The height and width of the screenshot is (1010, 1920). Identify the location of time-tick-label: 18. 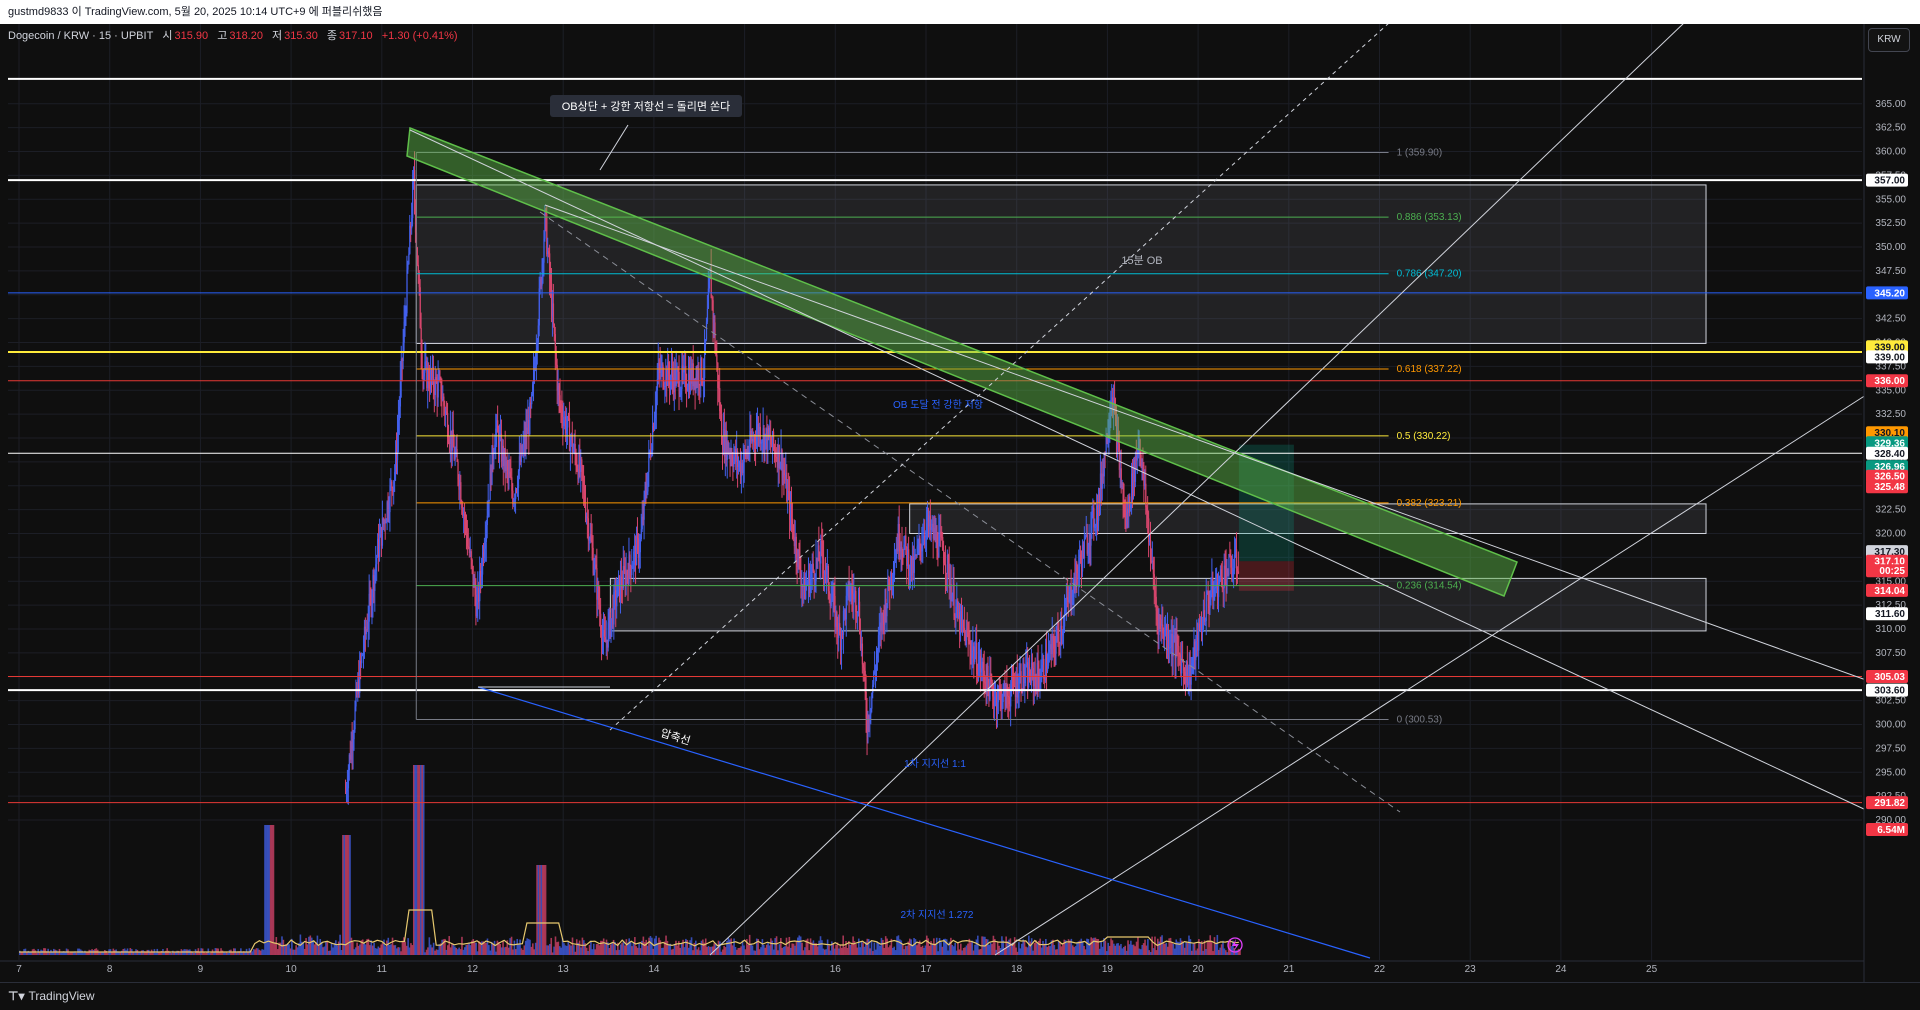
(1017, 969).